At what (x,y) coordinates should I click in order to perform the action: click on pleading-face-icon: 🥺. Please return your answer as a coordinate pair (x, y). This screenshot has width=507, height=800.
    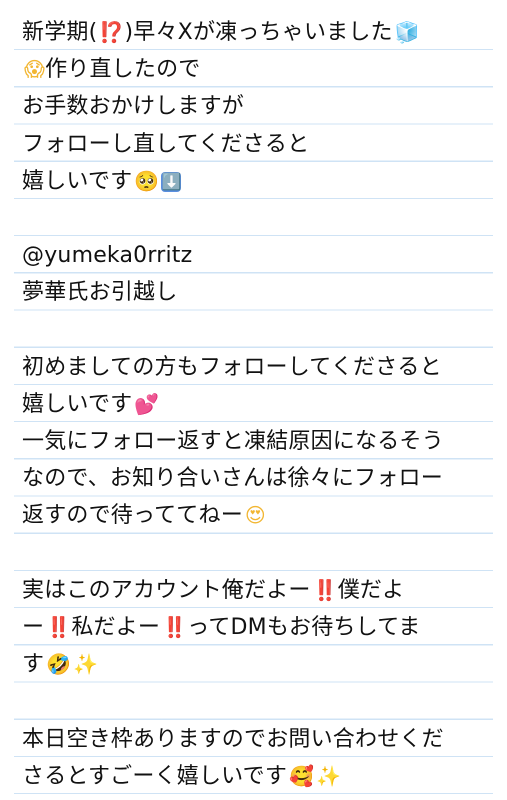
    Looking at the image, I should click on (147, 180).